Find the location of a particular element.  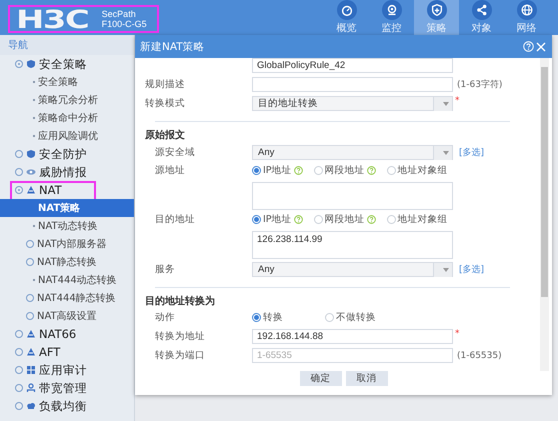

radio-option: 转换 is located at coordinates (267, 317).